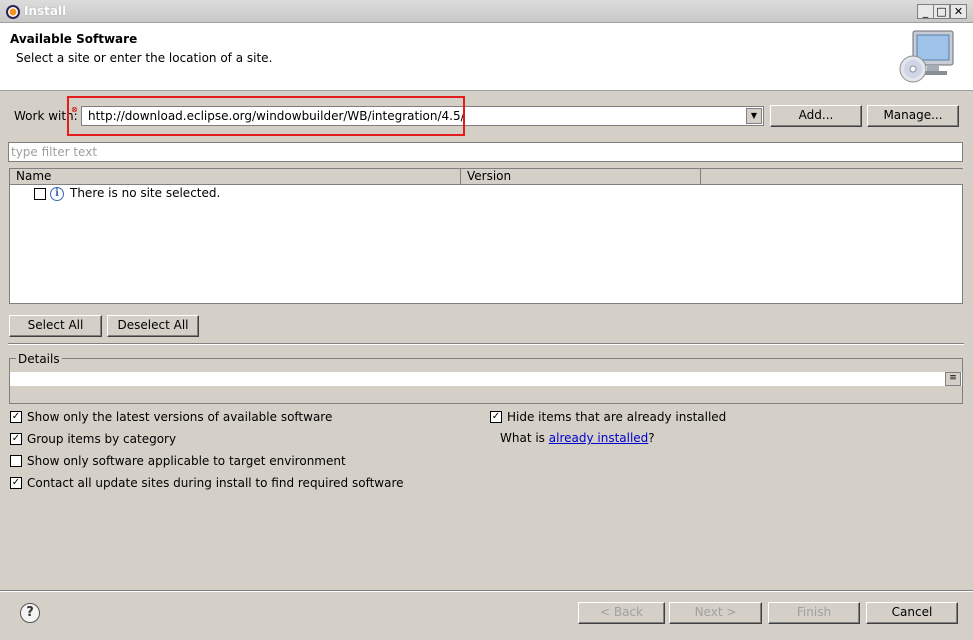 The image size is (973, 640). What do you see at coordinates (54, 152) in the screenshot?
I see `filter-placeholder: type filter text` at bounding box center [54, 152].